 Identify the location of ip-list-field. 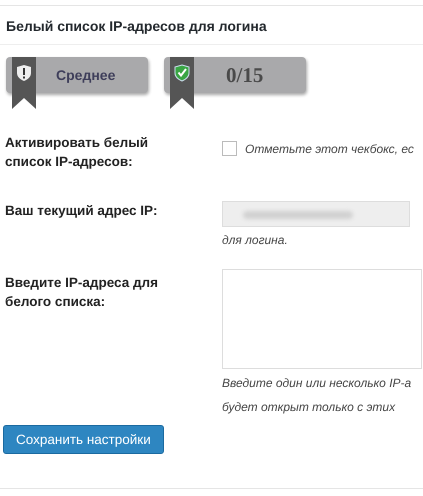
(322, 319).